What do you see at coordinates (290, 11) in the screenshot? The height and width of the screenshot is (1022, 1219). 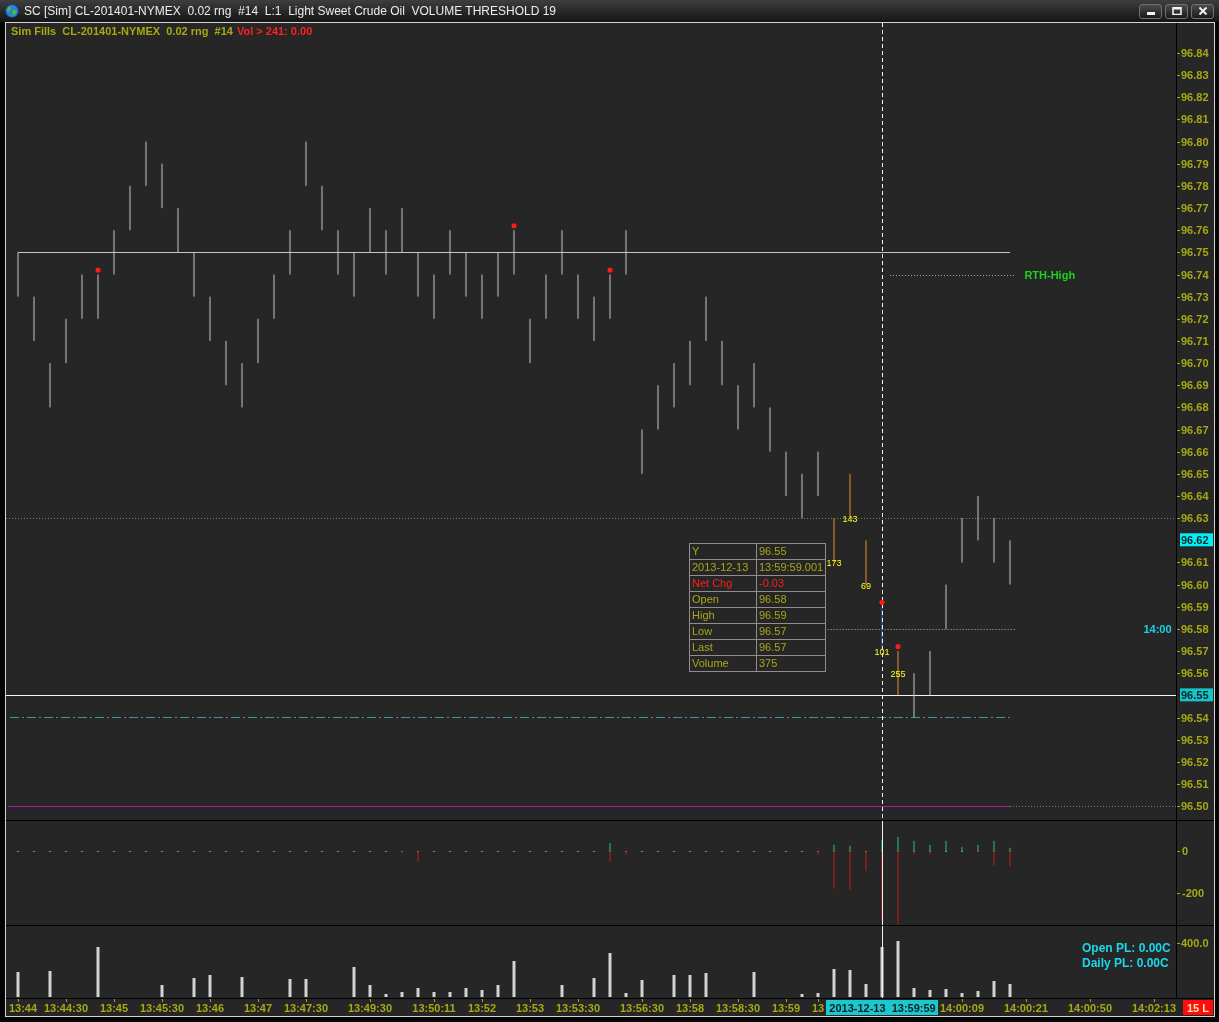 I see `window-title: SC [Sim] CL-201401-NYMEX 0.02 rng #14 L:1 Light Sweet Crude Oil VOLUME THRESHOLD 19` at bounding box center [290, 11].